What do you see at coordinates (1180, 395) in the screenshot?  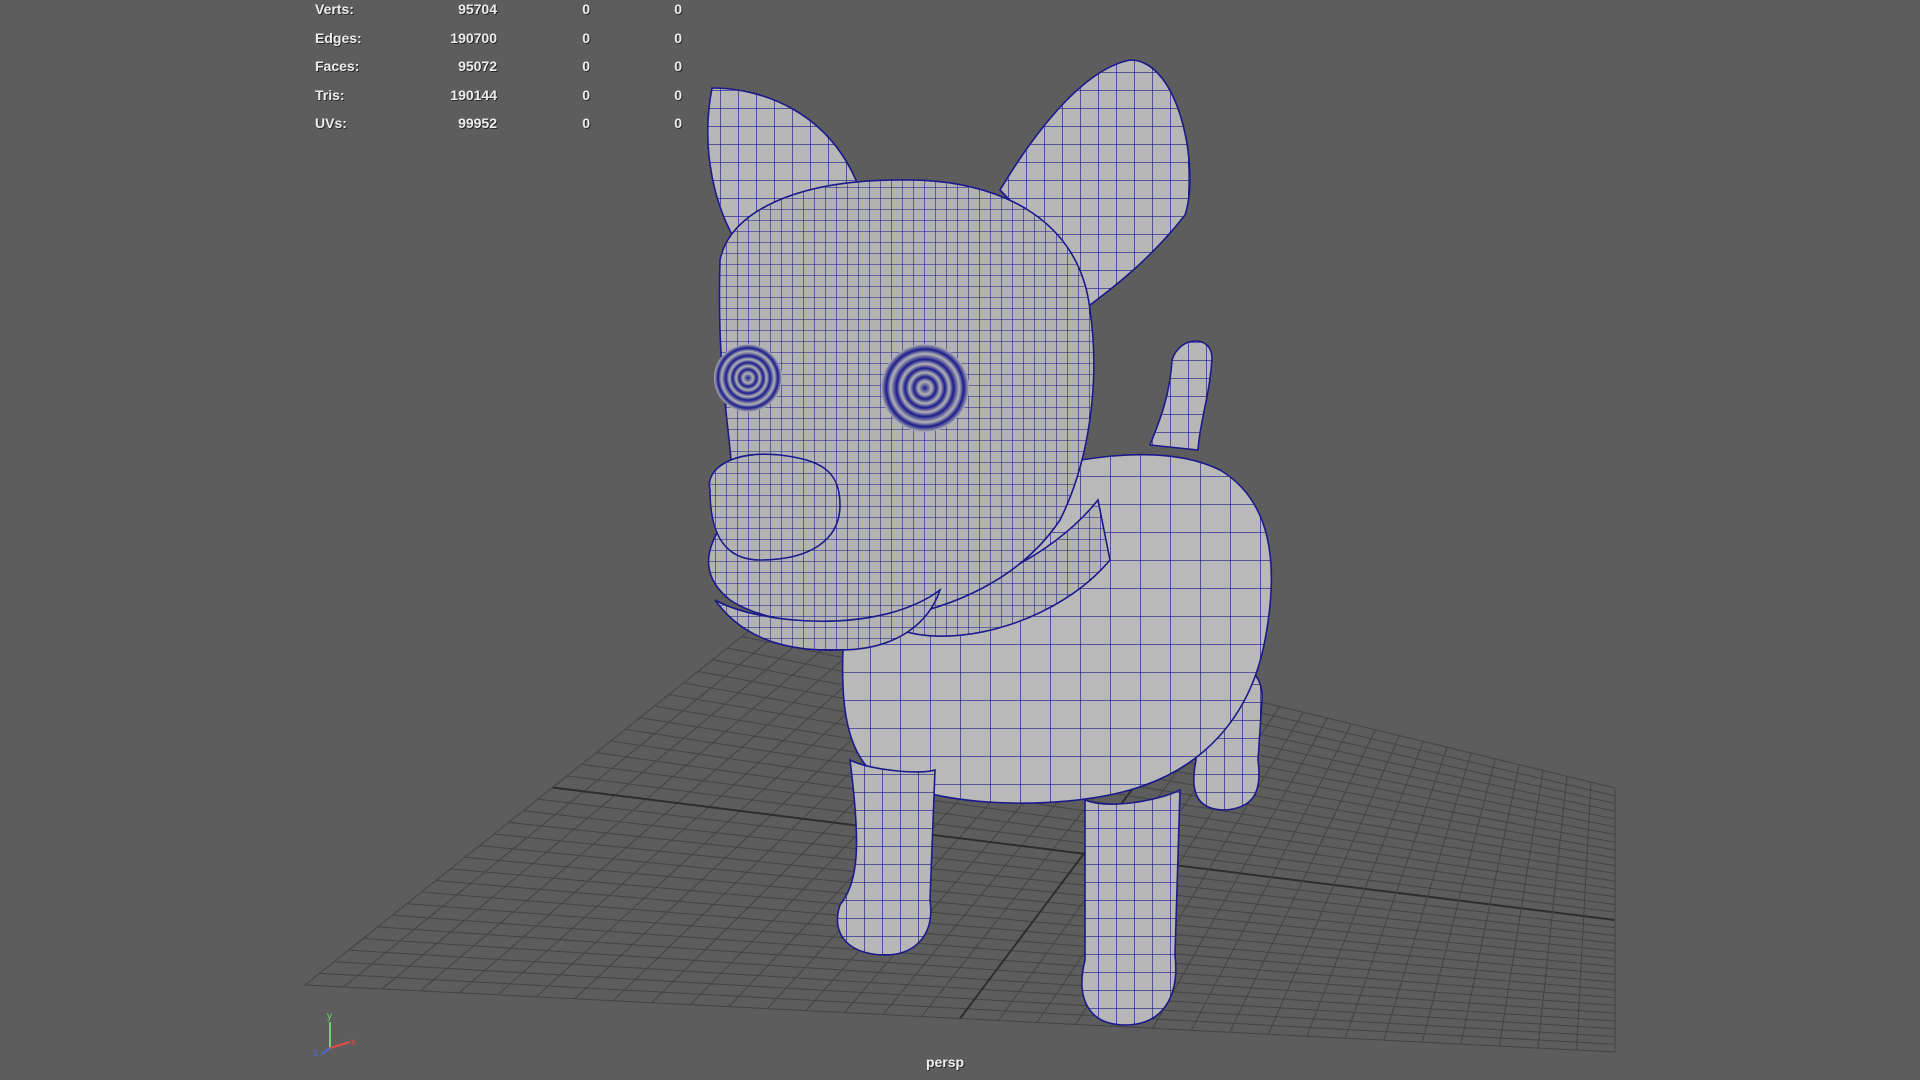 I see `dog-tail` at bounding box center [1180, 395].